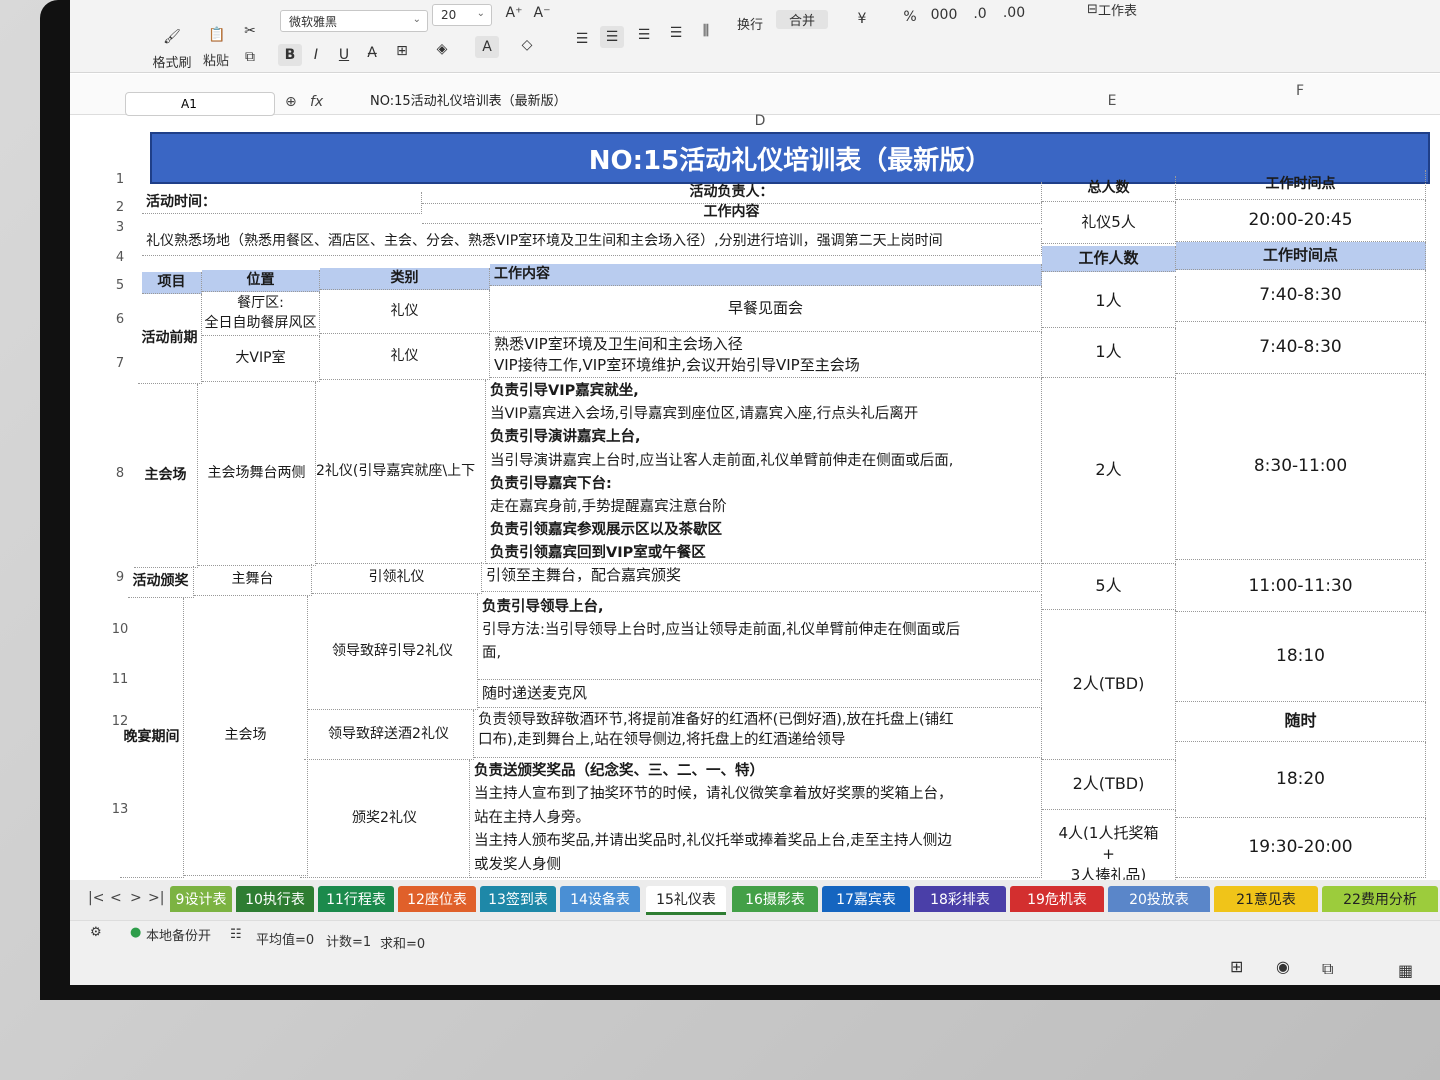 This screenshot has width=1440, height=1080. Describe the element at coordinates (802, 19) in the screenshot. I see `merge-button: 合并` at that location.